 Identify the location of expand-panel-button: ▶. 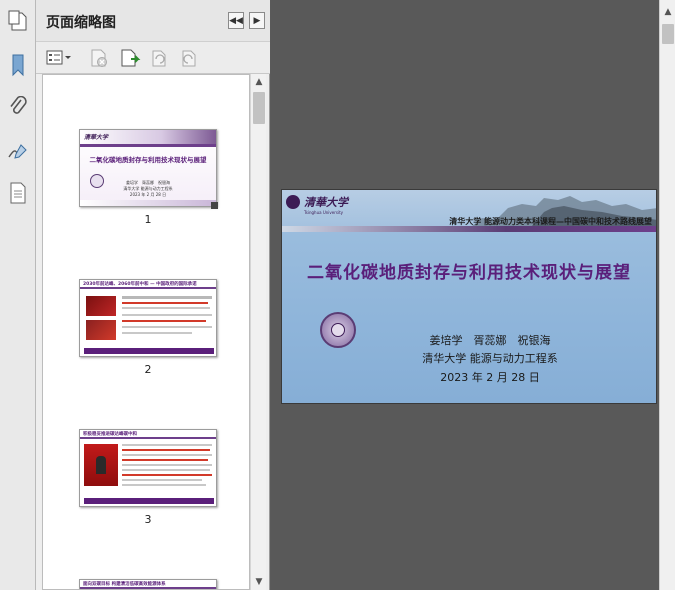
(257, 20).